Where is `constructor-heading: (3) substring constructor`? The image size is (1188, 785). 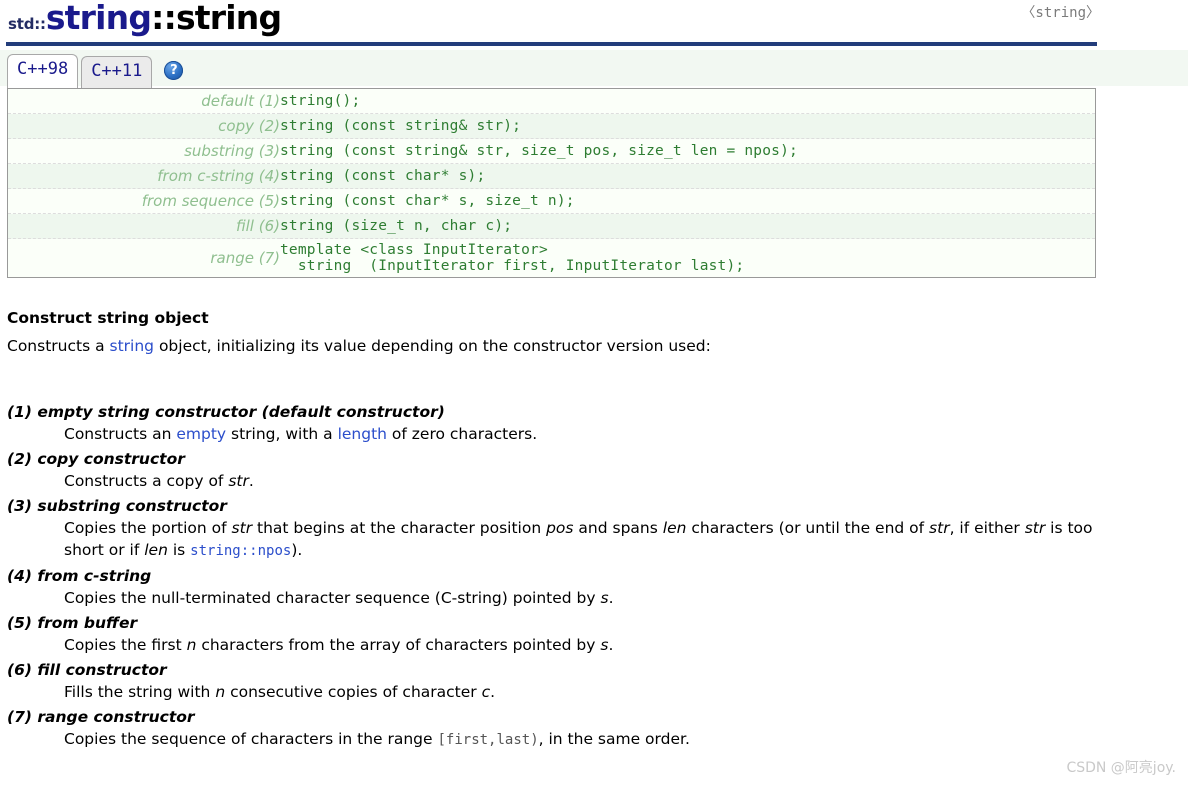
constructor-heading: (3) substring constructor is located at coordinates (117, 505).